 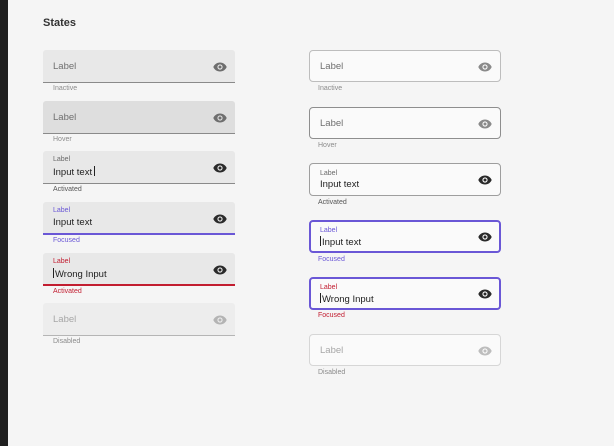 What do you see at coordinates (60, 23) in the screenshot?
I see `page-title: States` at bounding box center [60, 23].